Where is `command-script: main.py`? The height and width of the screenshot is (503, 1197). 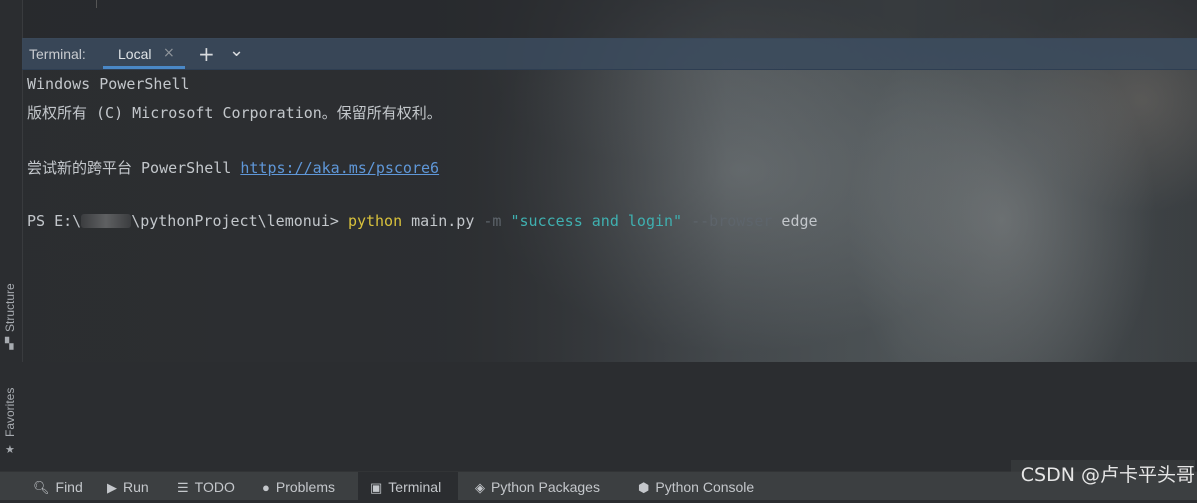
command-script: main.py is located at coordinates (443, 221).